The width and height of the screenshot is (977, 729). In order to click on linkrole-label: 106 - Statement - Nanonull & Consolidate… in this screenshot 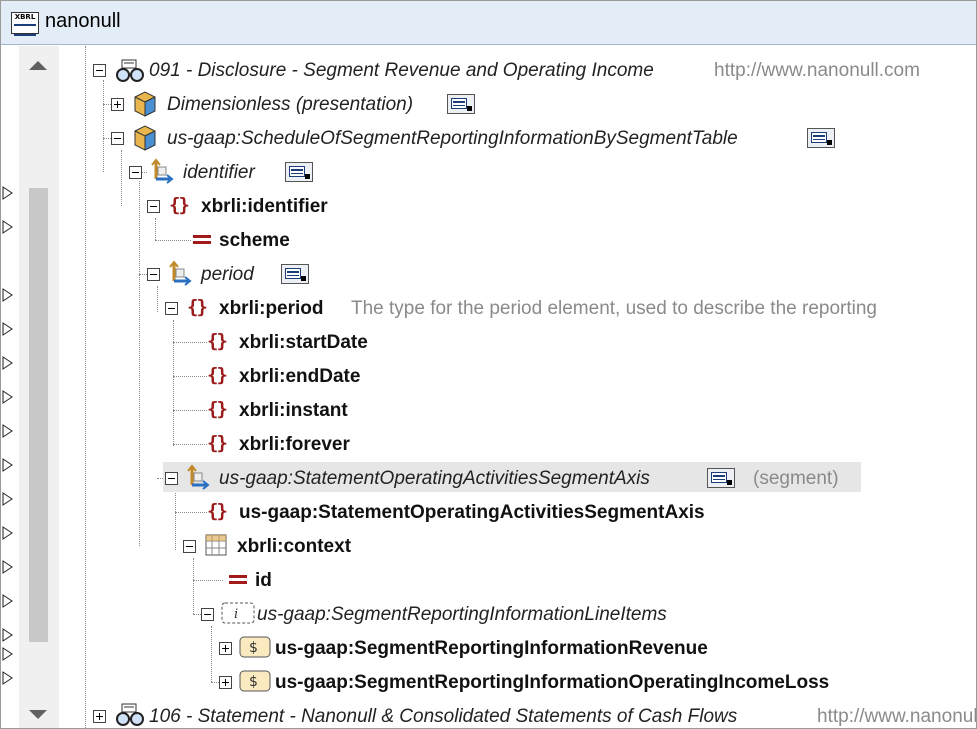, I will do `click(443, 717)`.